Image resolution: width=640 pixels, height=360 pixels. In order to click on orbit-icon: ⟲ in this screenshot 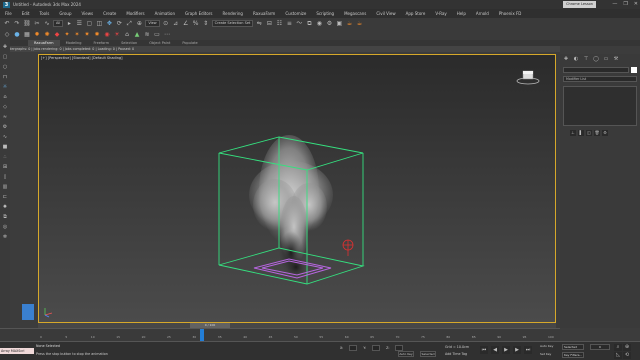, I will do `click(627, 355)`.